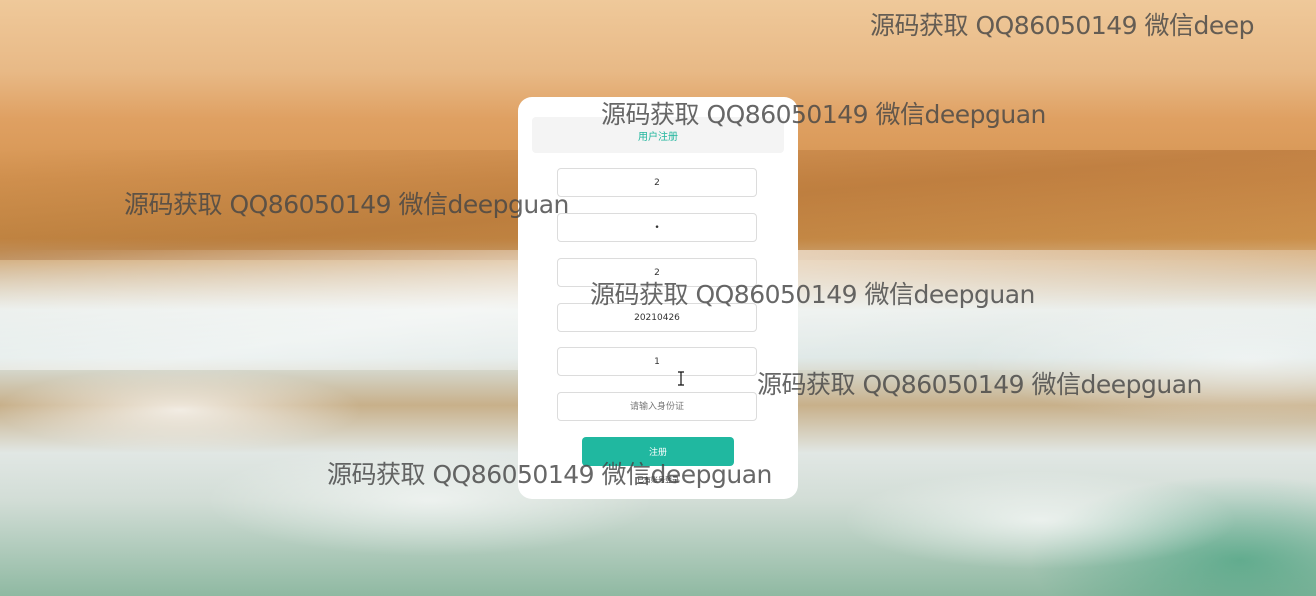  I want to click on login-link: 已有账号登录, so click(658, 480).